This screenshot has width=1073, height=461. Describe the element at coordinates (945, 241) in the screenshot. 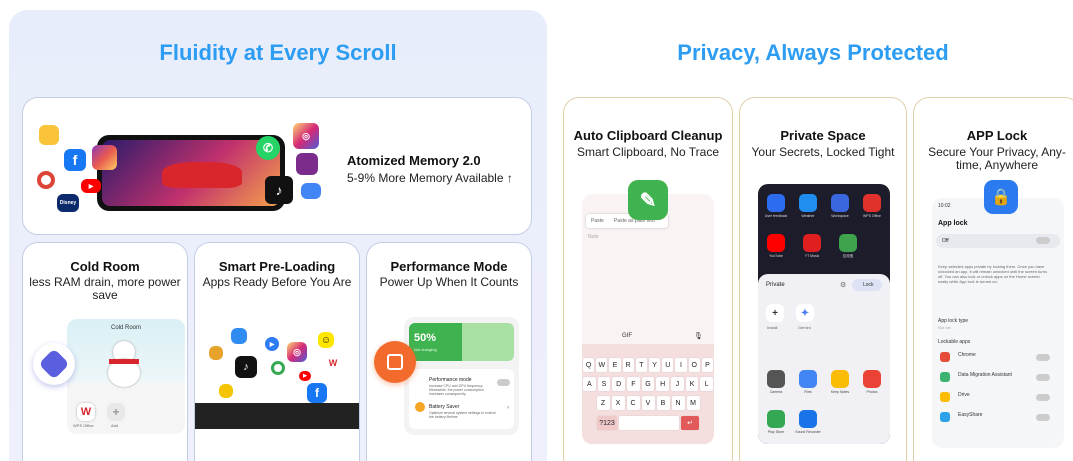

I see `off-label: Off` at that location.